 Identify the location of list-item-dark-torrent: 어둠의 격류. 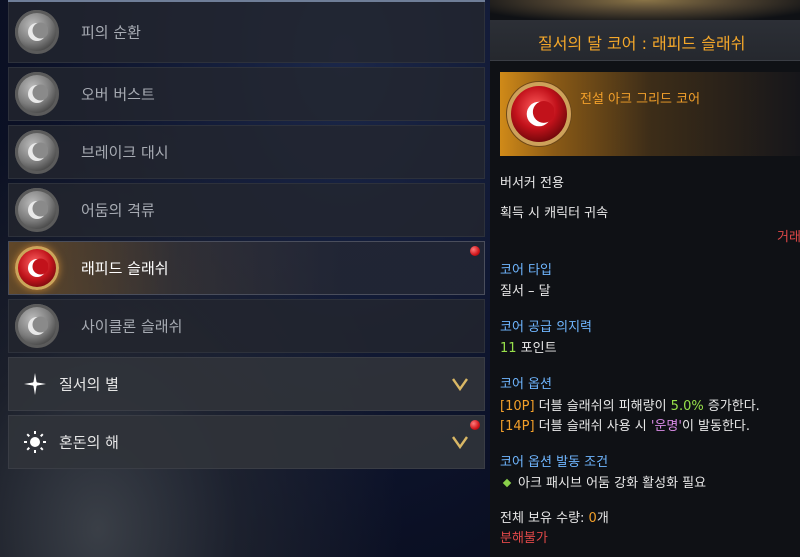
(246, 210).